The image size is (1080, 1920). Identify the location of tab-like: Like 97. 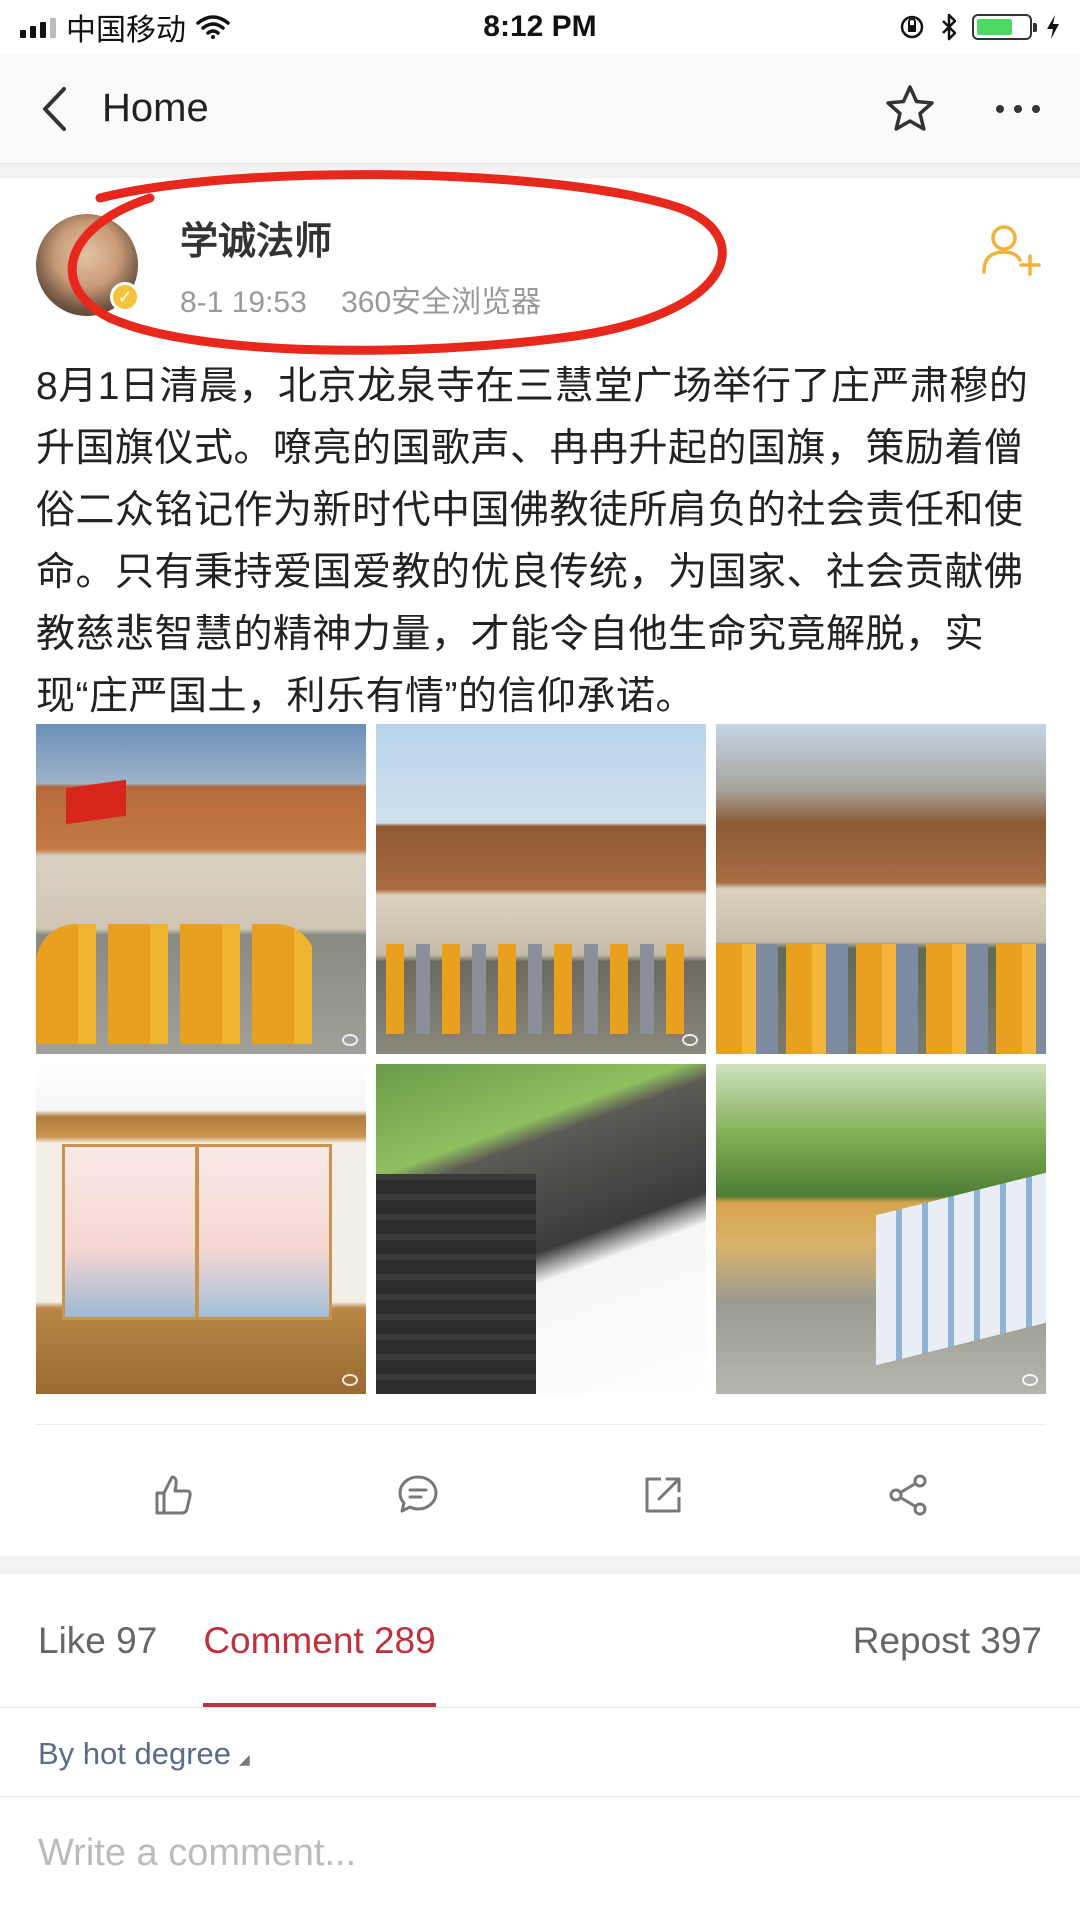
(97, 1640).